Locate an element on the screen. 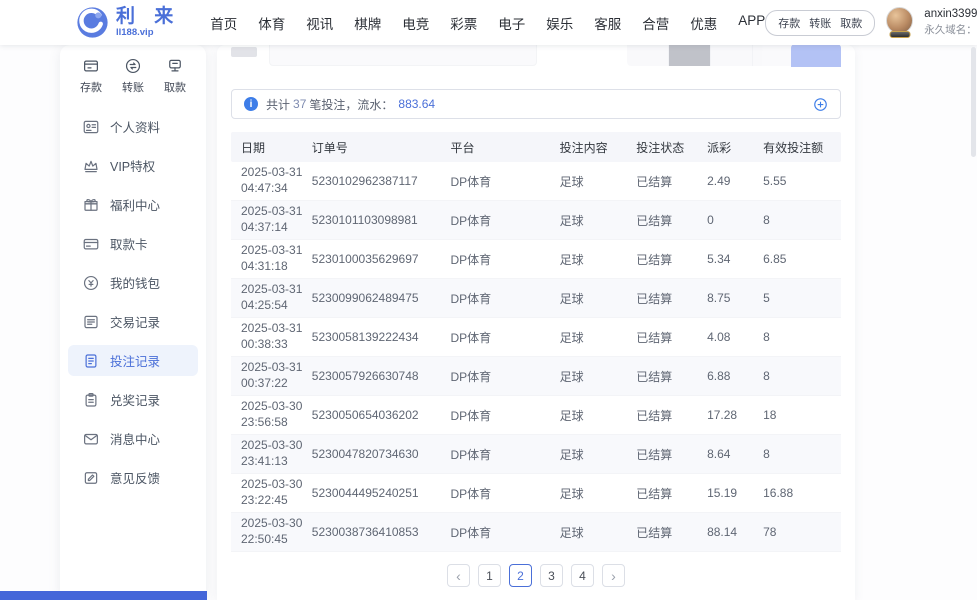 The image size is (977, 600). nav-item: 优惠 is located at coordinates (703, 23).